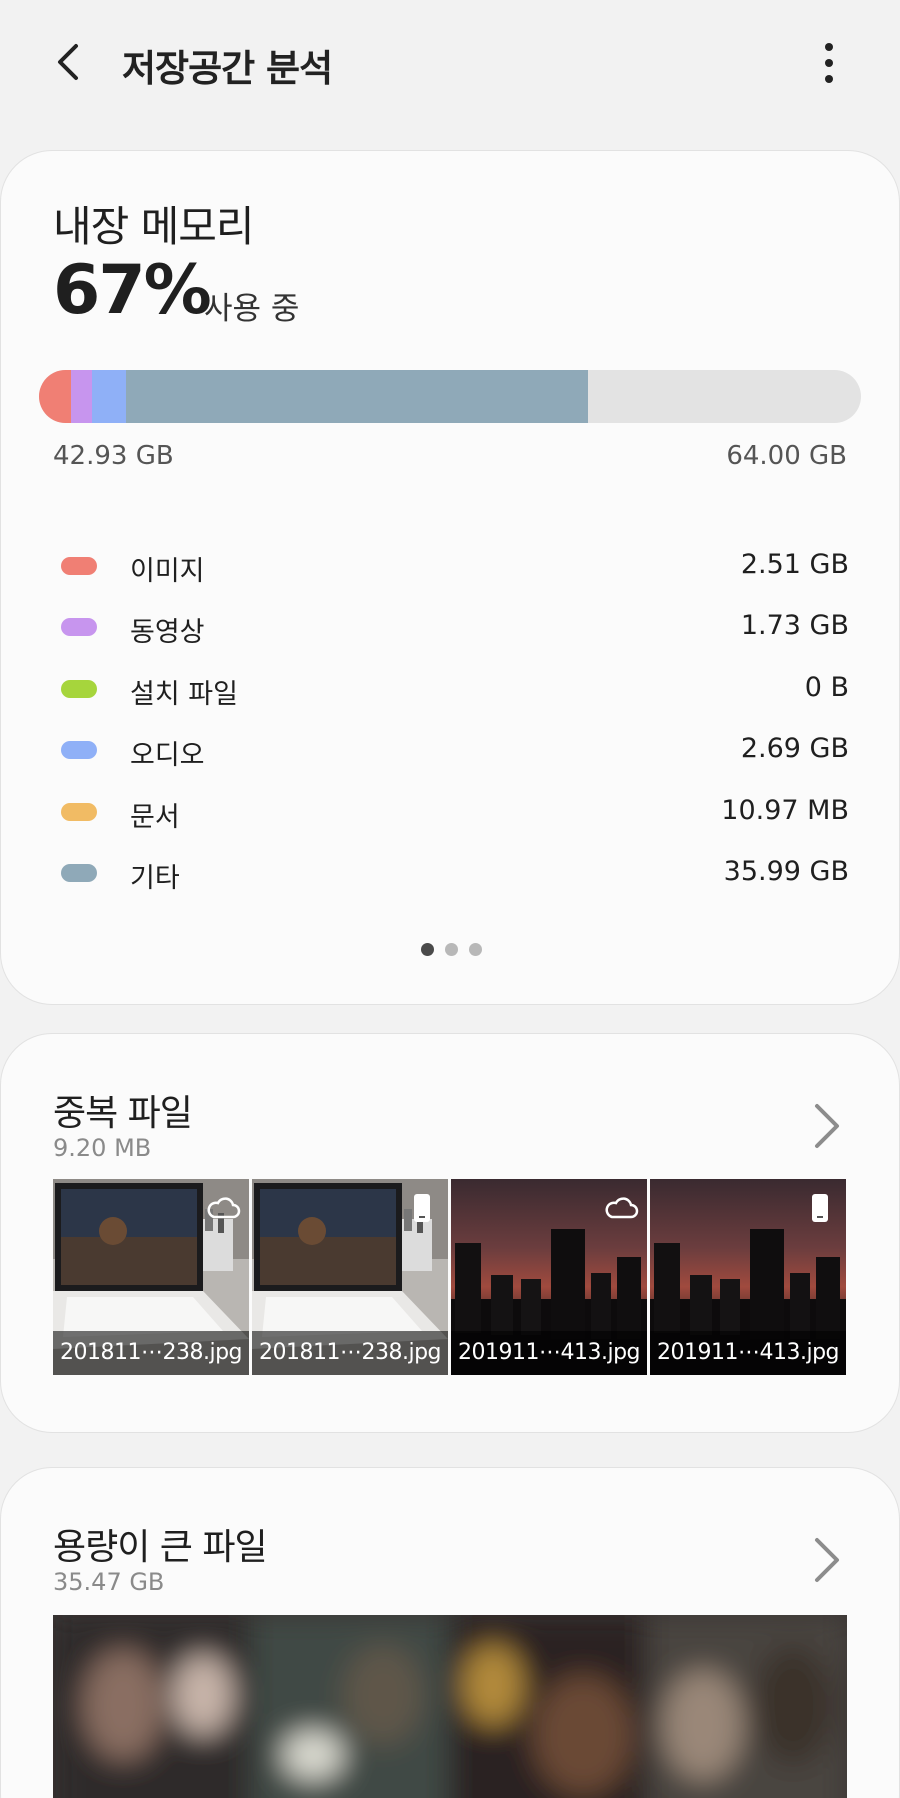 The image size is (900, 1798). I want to click on category-row-documents: 문서 10.97 MB, so click(450, 815).